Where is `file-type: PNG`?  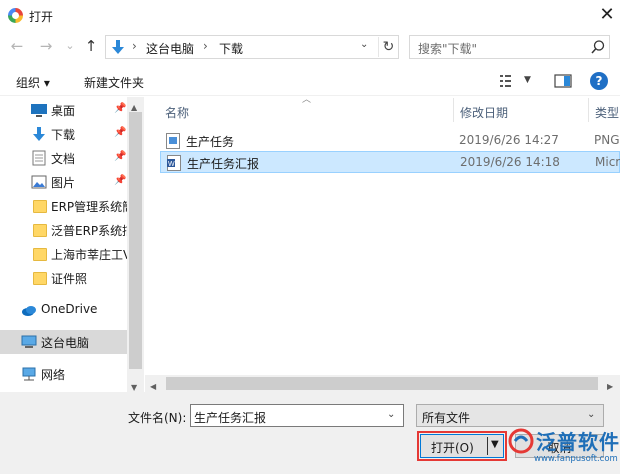
file-type: PNG is located at coordinates (607, 140).